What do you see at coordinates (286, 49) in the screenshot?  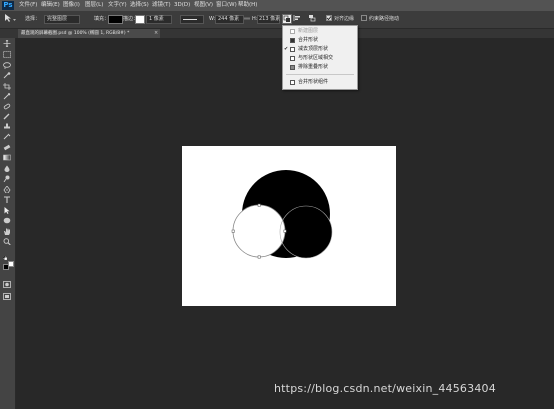 I see `checkmark-icon: ✔` at bounding box center [286, 49].